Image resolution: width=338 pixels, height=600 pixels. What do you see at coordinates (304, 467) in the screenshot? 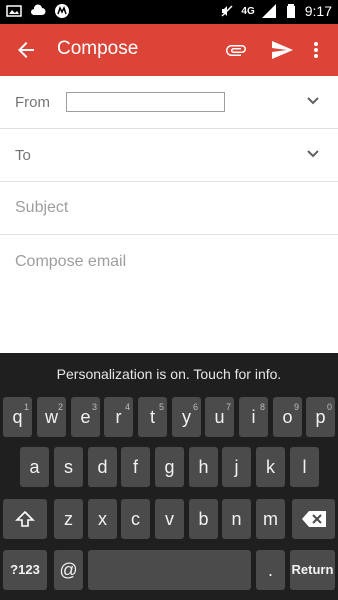
I see `key-l: l` at bounding box center [304, 467].